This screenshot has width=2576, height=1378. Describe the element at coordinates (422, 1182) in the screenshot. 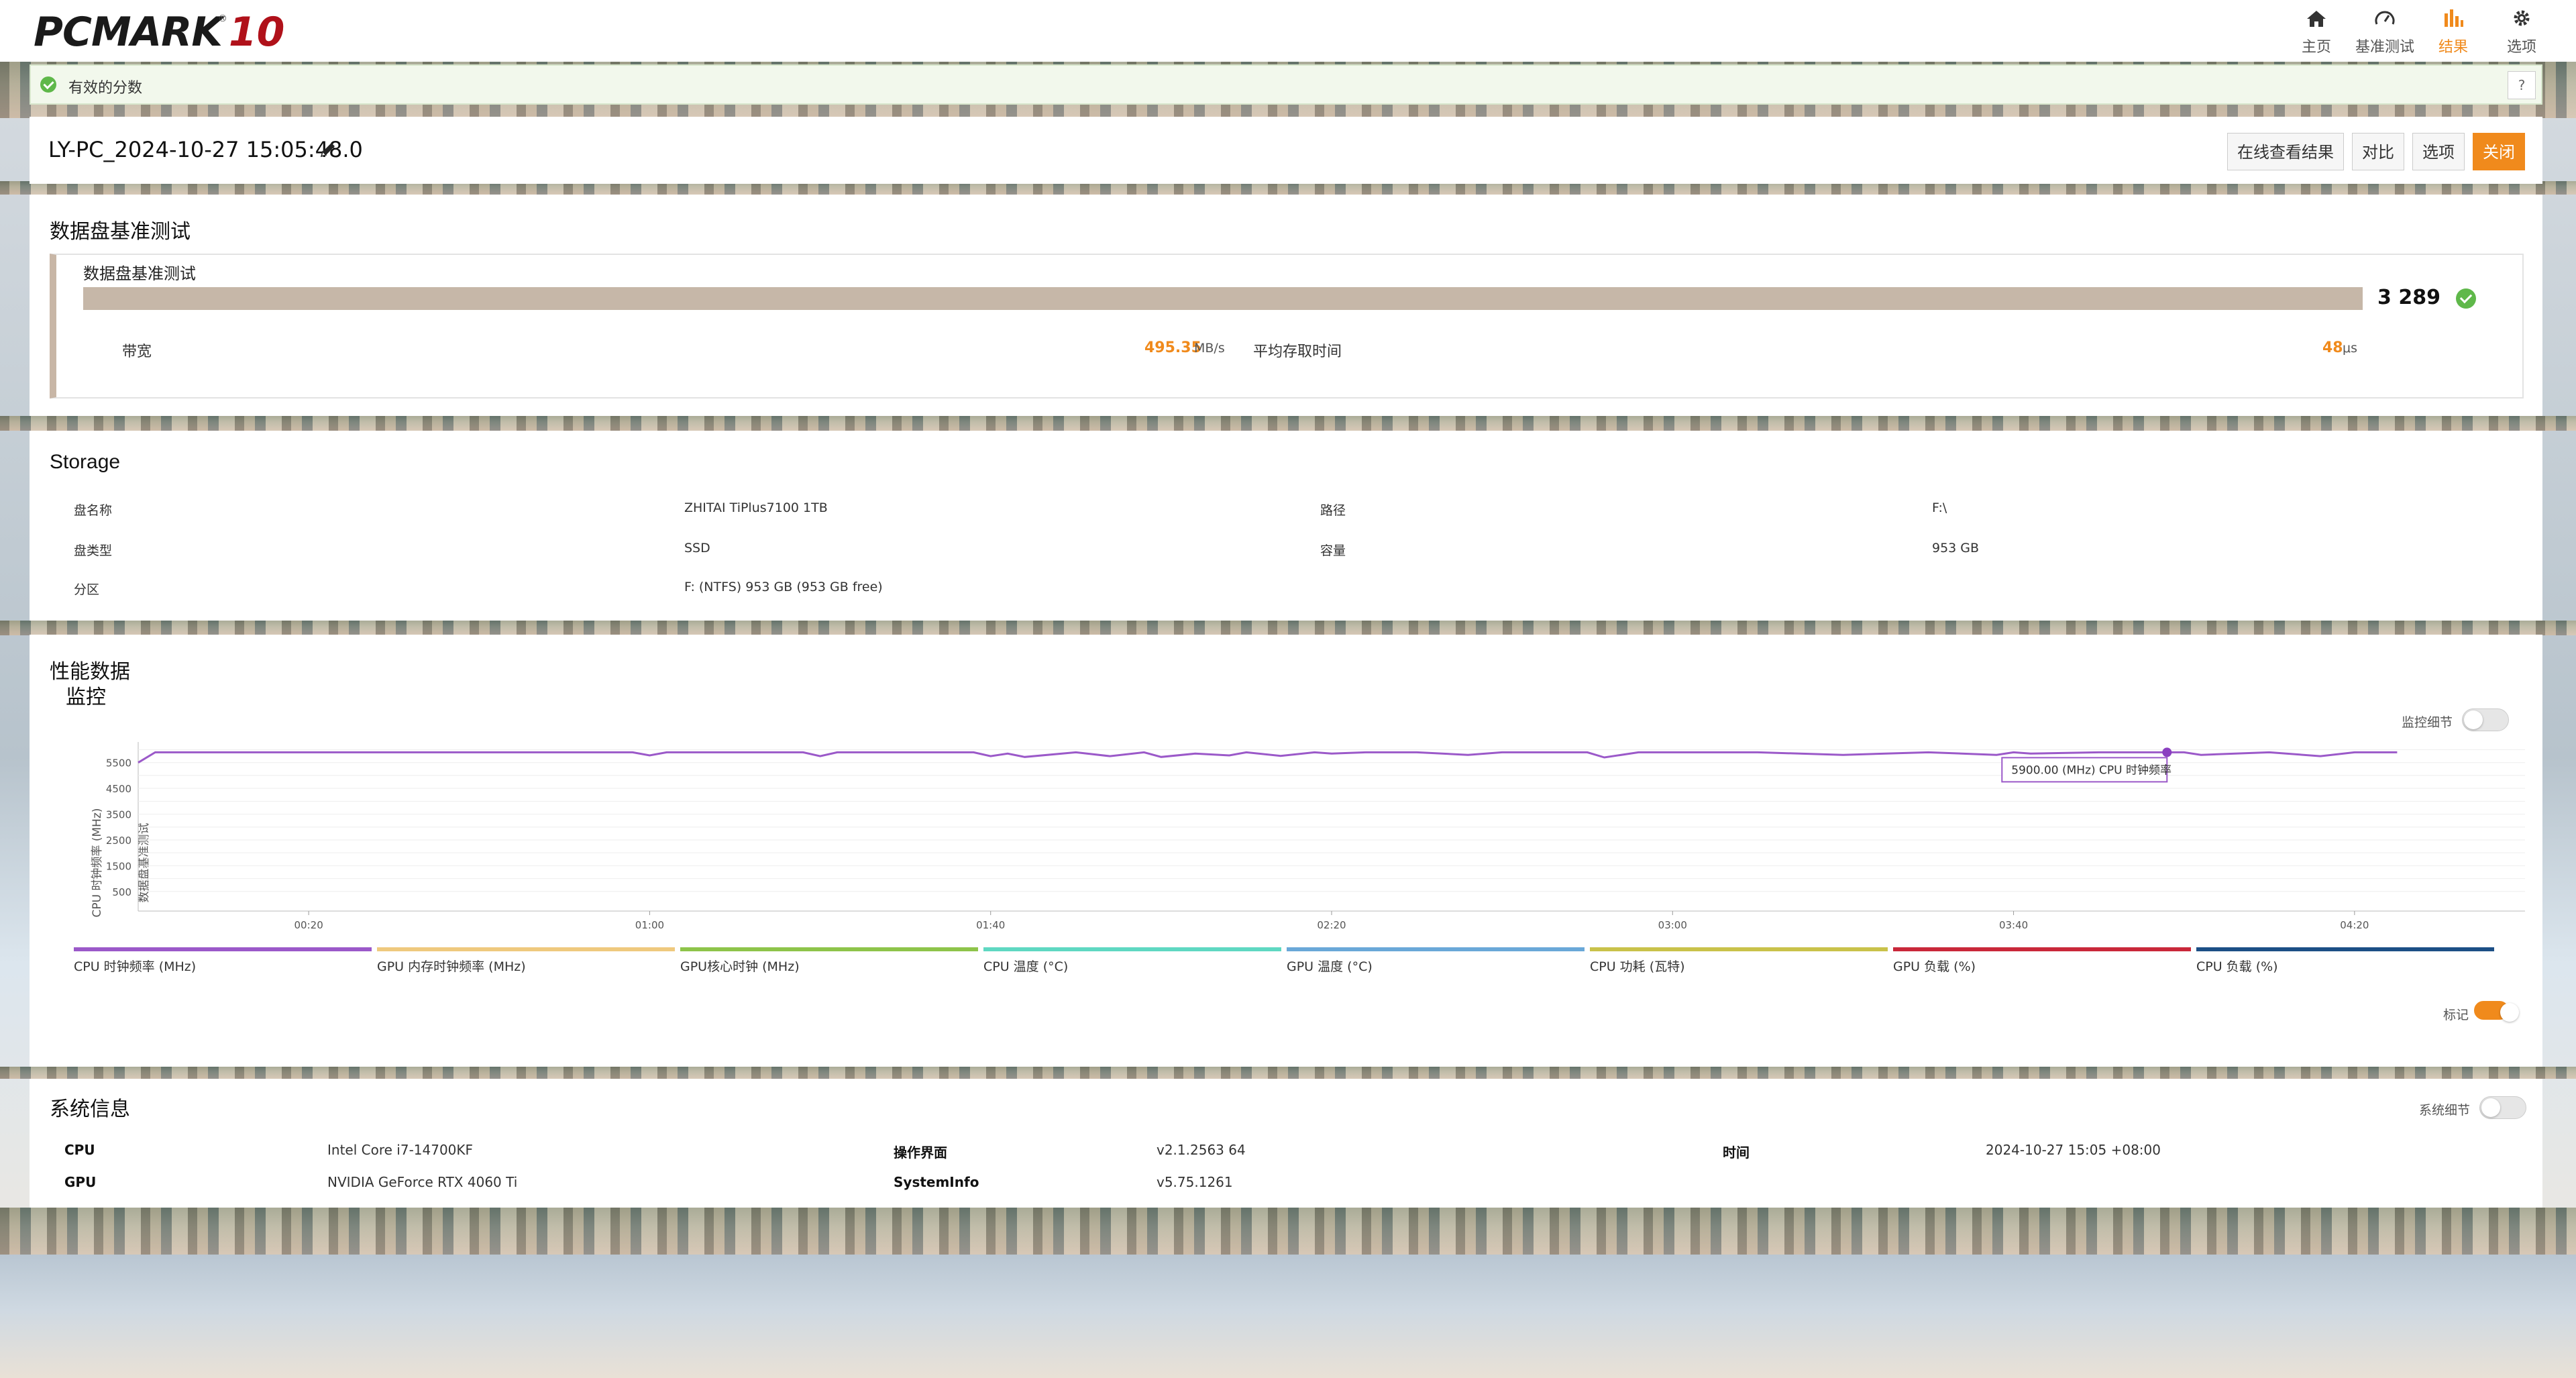

I see `gpu-value: NVIDIA GeForce RTX 4060 Ti` at that location.